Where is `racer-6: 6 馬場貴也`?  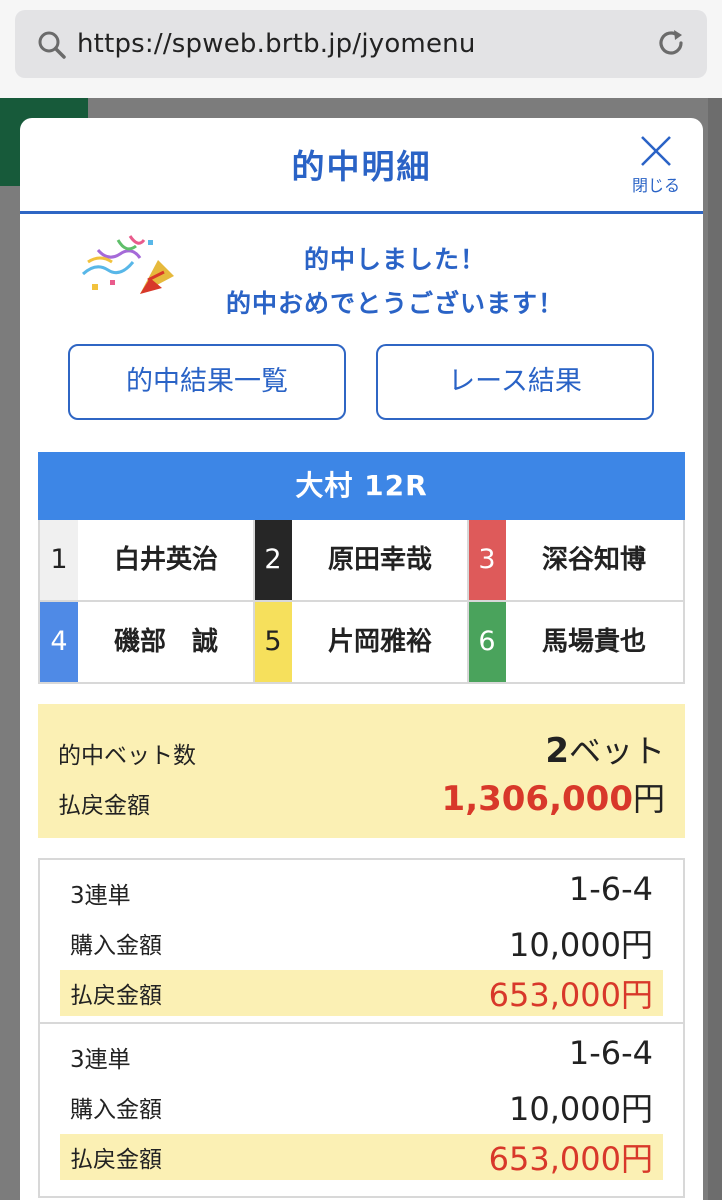
racer-6: 6 馬場貴也 is located at coordinates (575, 642).